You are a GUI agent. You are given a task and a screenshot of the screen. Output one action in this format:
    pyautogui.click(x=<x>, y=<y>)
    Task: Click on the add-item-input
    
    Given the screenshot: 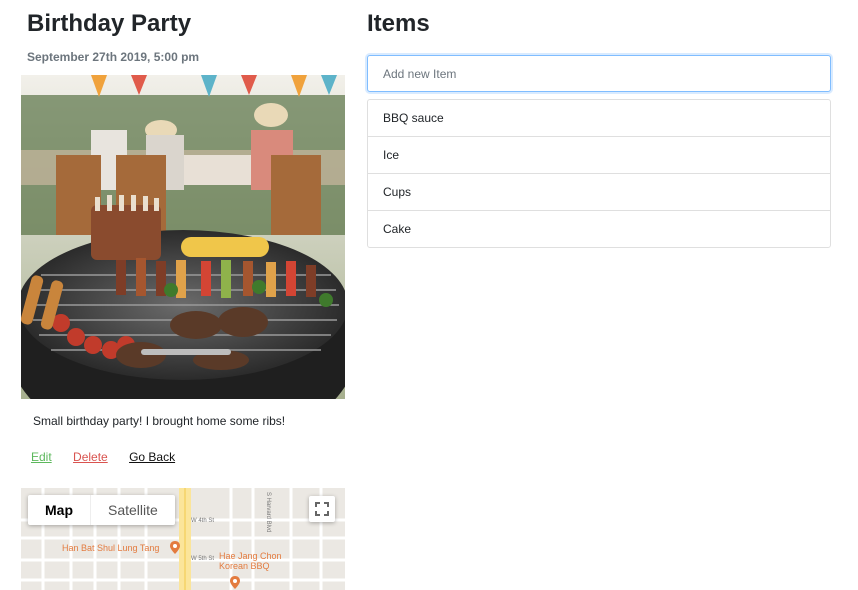 What is the action you would take?
    pyautogui.click(x=599, y=73)
    